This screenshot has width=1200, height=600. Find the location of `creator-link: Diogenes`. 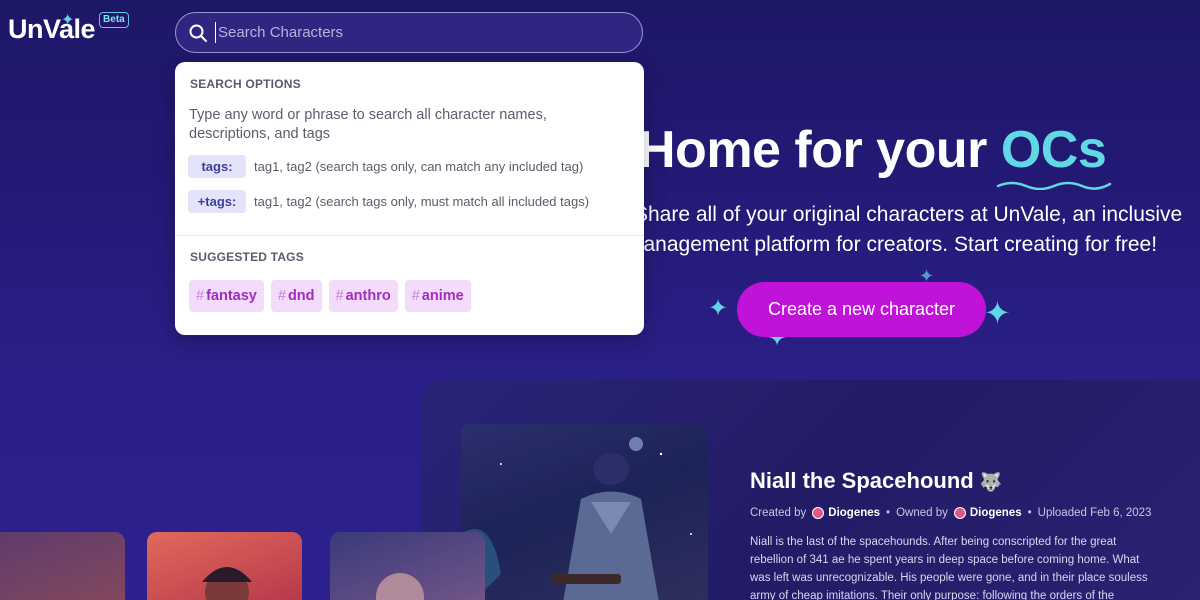

creator-link: Diogenes is located at coordinates (854, 513).